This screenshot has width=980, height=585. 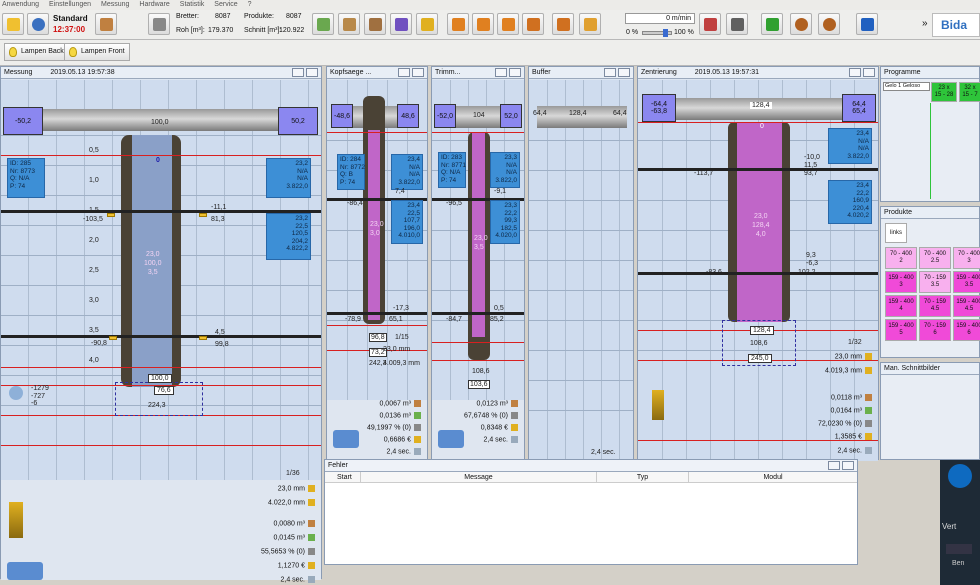 What do you see at coordinates (867, 24) in the screenshot?
I see `align-button` at bounding box center [867, 24].